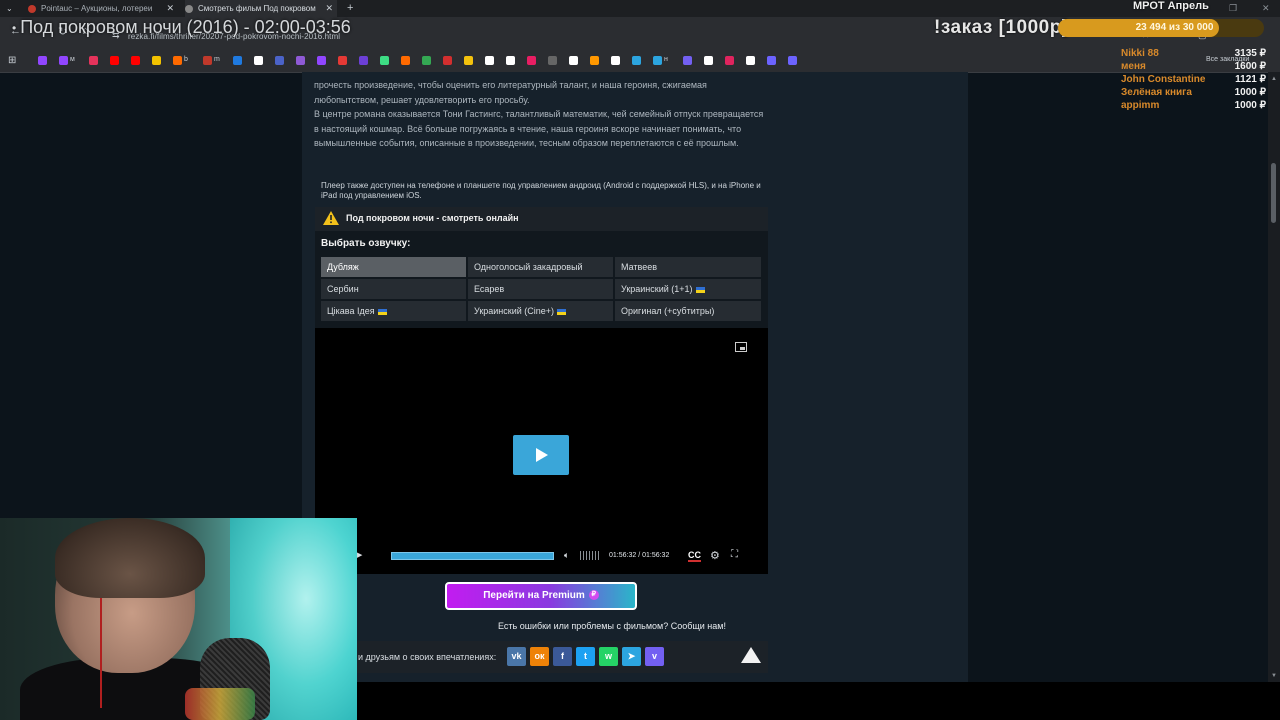 The image size is (1280, 720). I want to click on play-button, so click(541, 455).